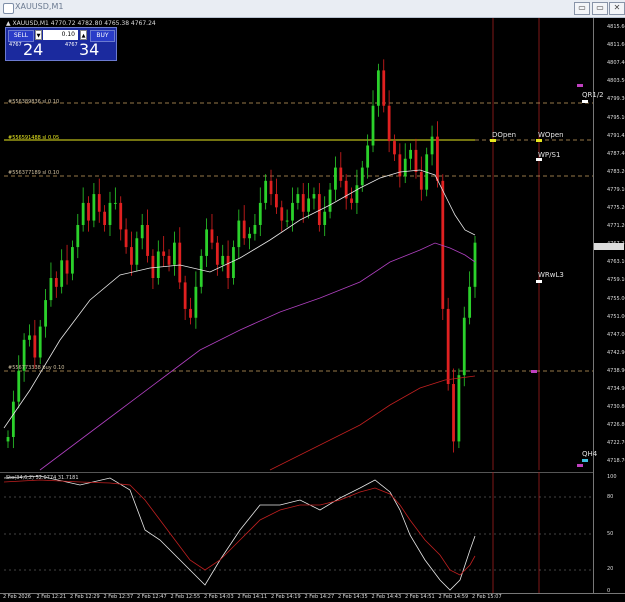 This screenshot has height=602, width=625. Describe the element at coordinates (616, 389) in the screenshot. I see `price-scale-label: 4734.90` at that location.